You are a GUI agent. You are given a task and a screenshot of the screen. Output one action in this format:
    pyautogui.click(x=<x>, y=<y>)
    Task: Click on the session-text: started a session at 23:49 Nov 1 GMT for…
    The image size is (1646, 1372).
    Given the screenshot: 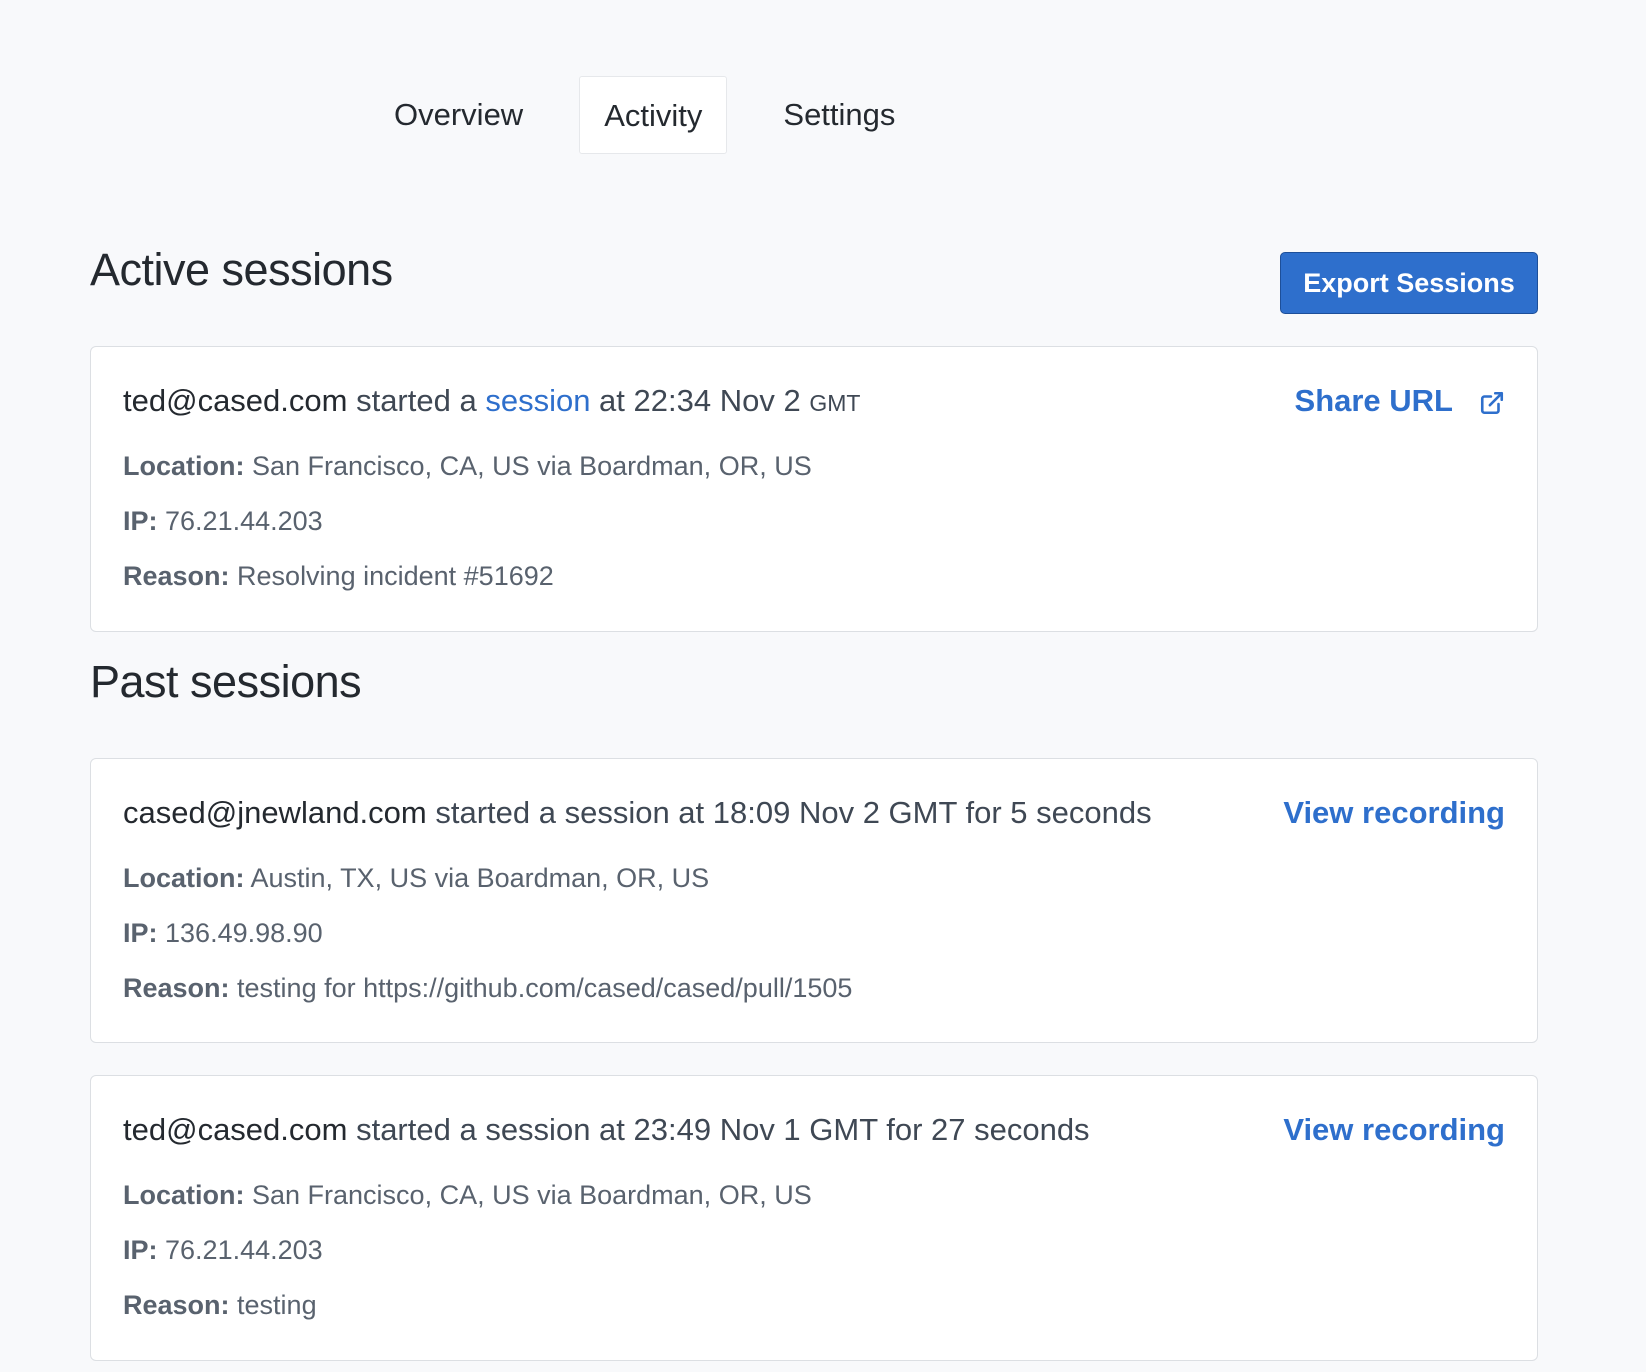 What is the action you would take?
    pyautogui.click(x=718, y=1129)
    